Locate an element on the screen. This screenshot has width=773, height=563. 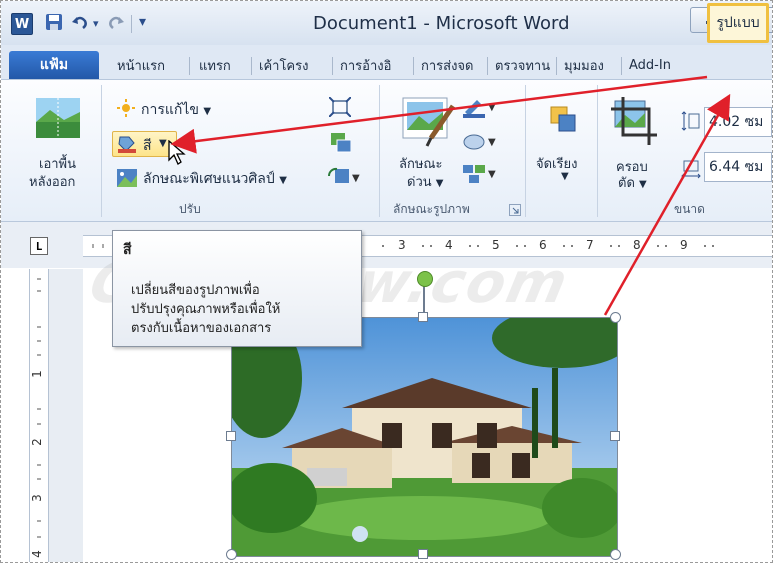
arrange-icon is located at coordinates (563, 121).